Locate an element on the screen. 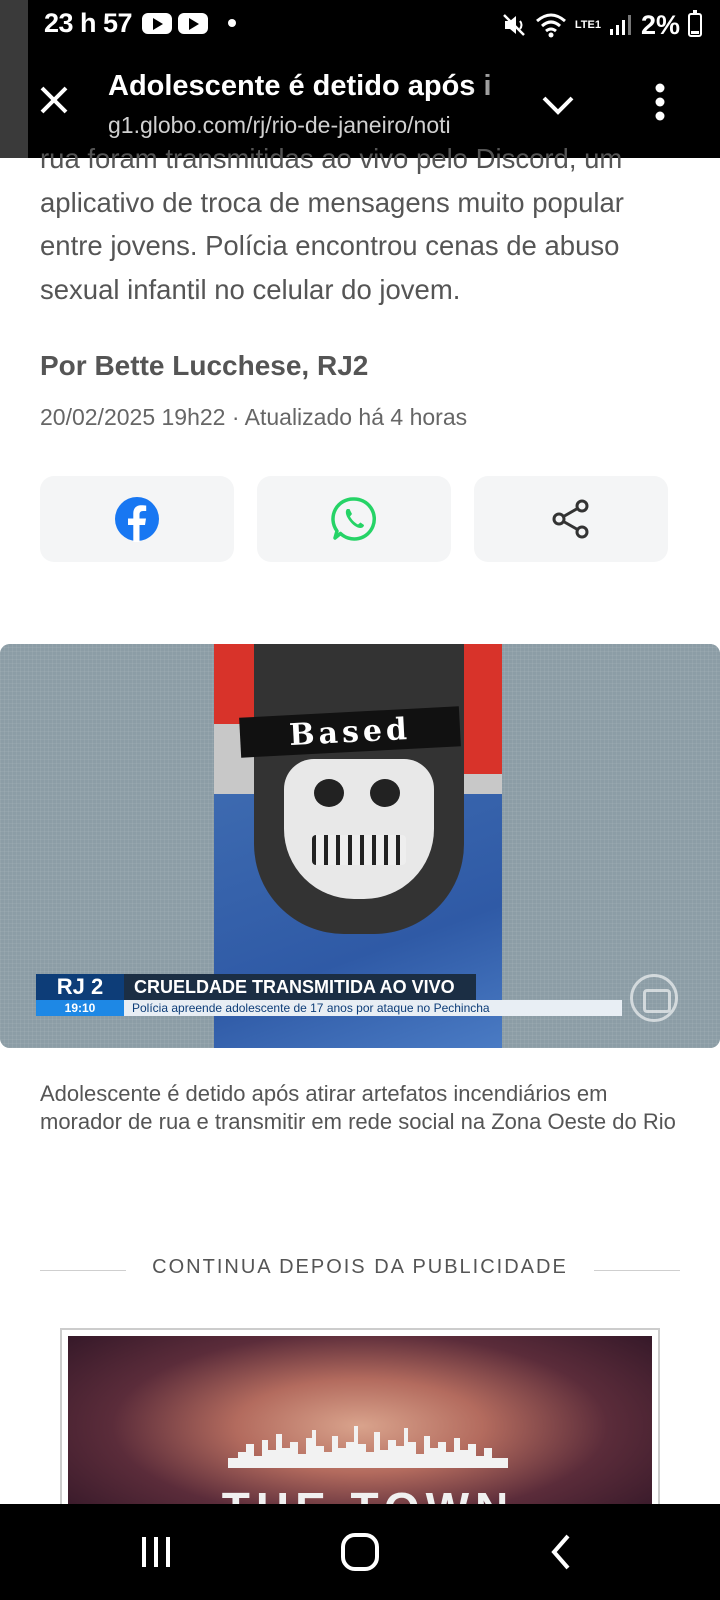 The height and width of the screenshot is (1600, 720). program-logo-text: RJ 2 is located at coordinates (80, 987).